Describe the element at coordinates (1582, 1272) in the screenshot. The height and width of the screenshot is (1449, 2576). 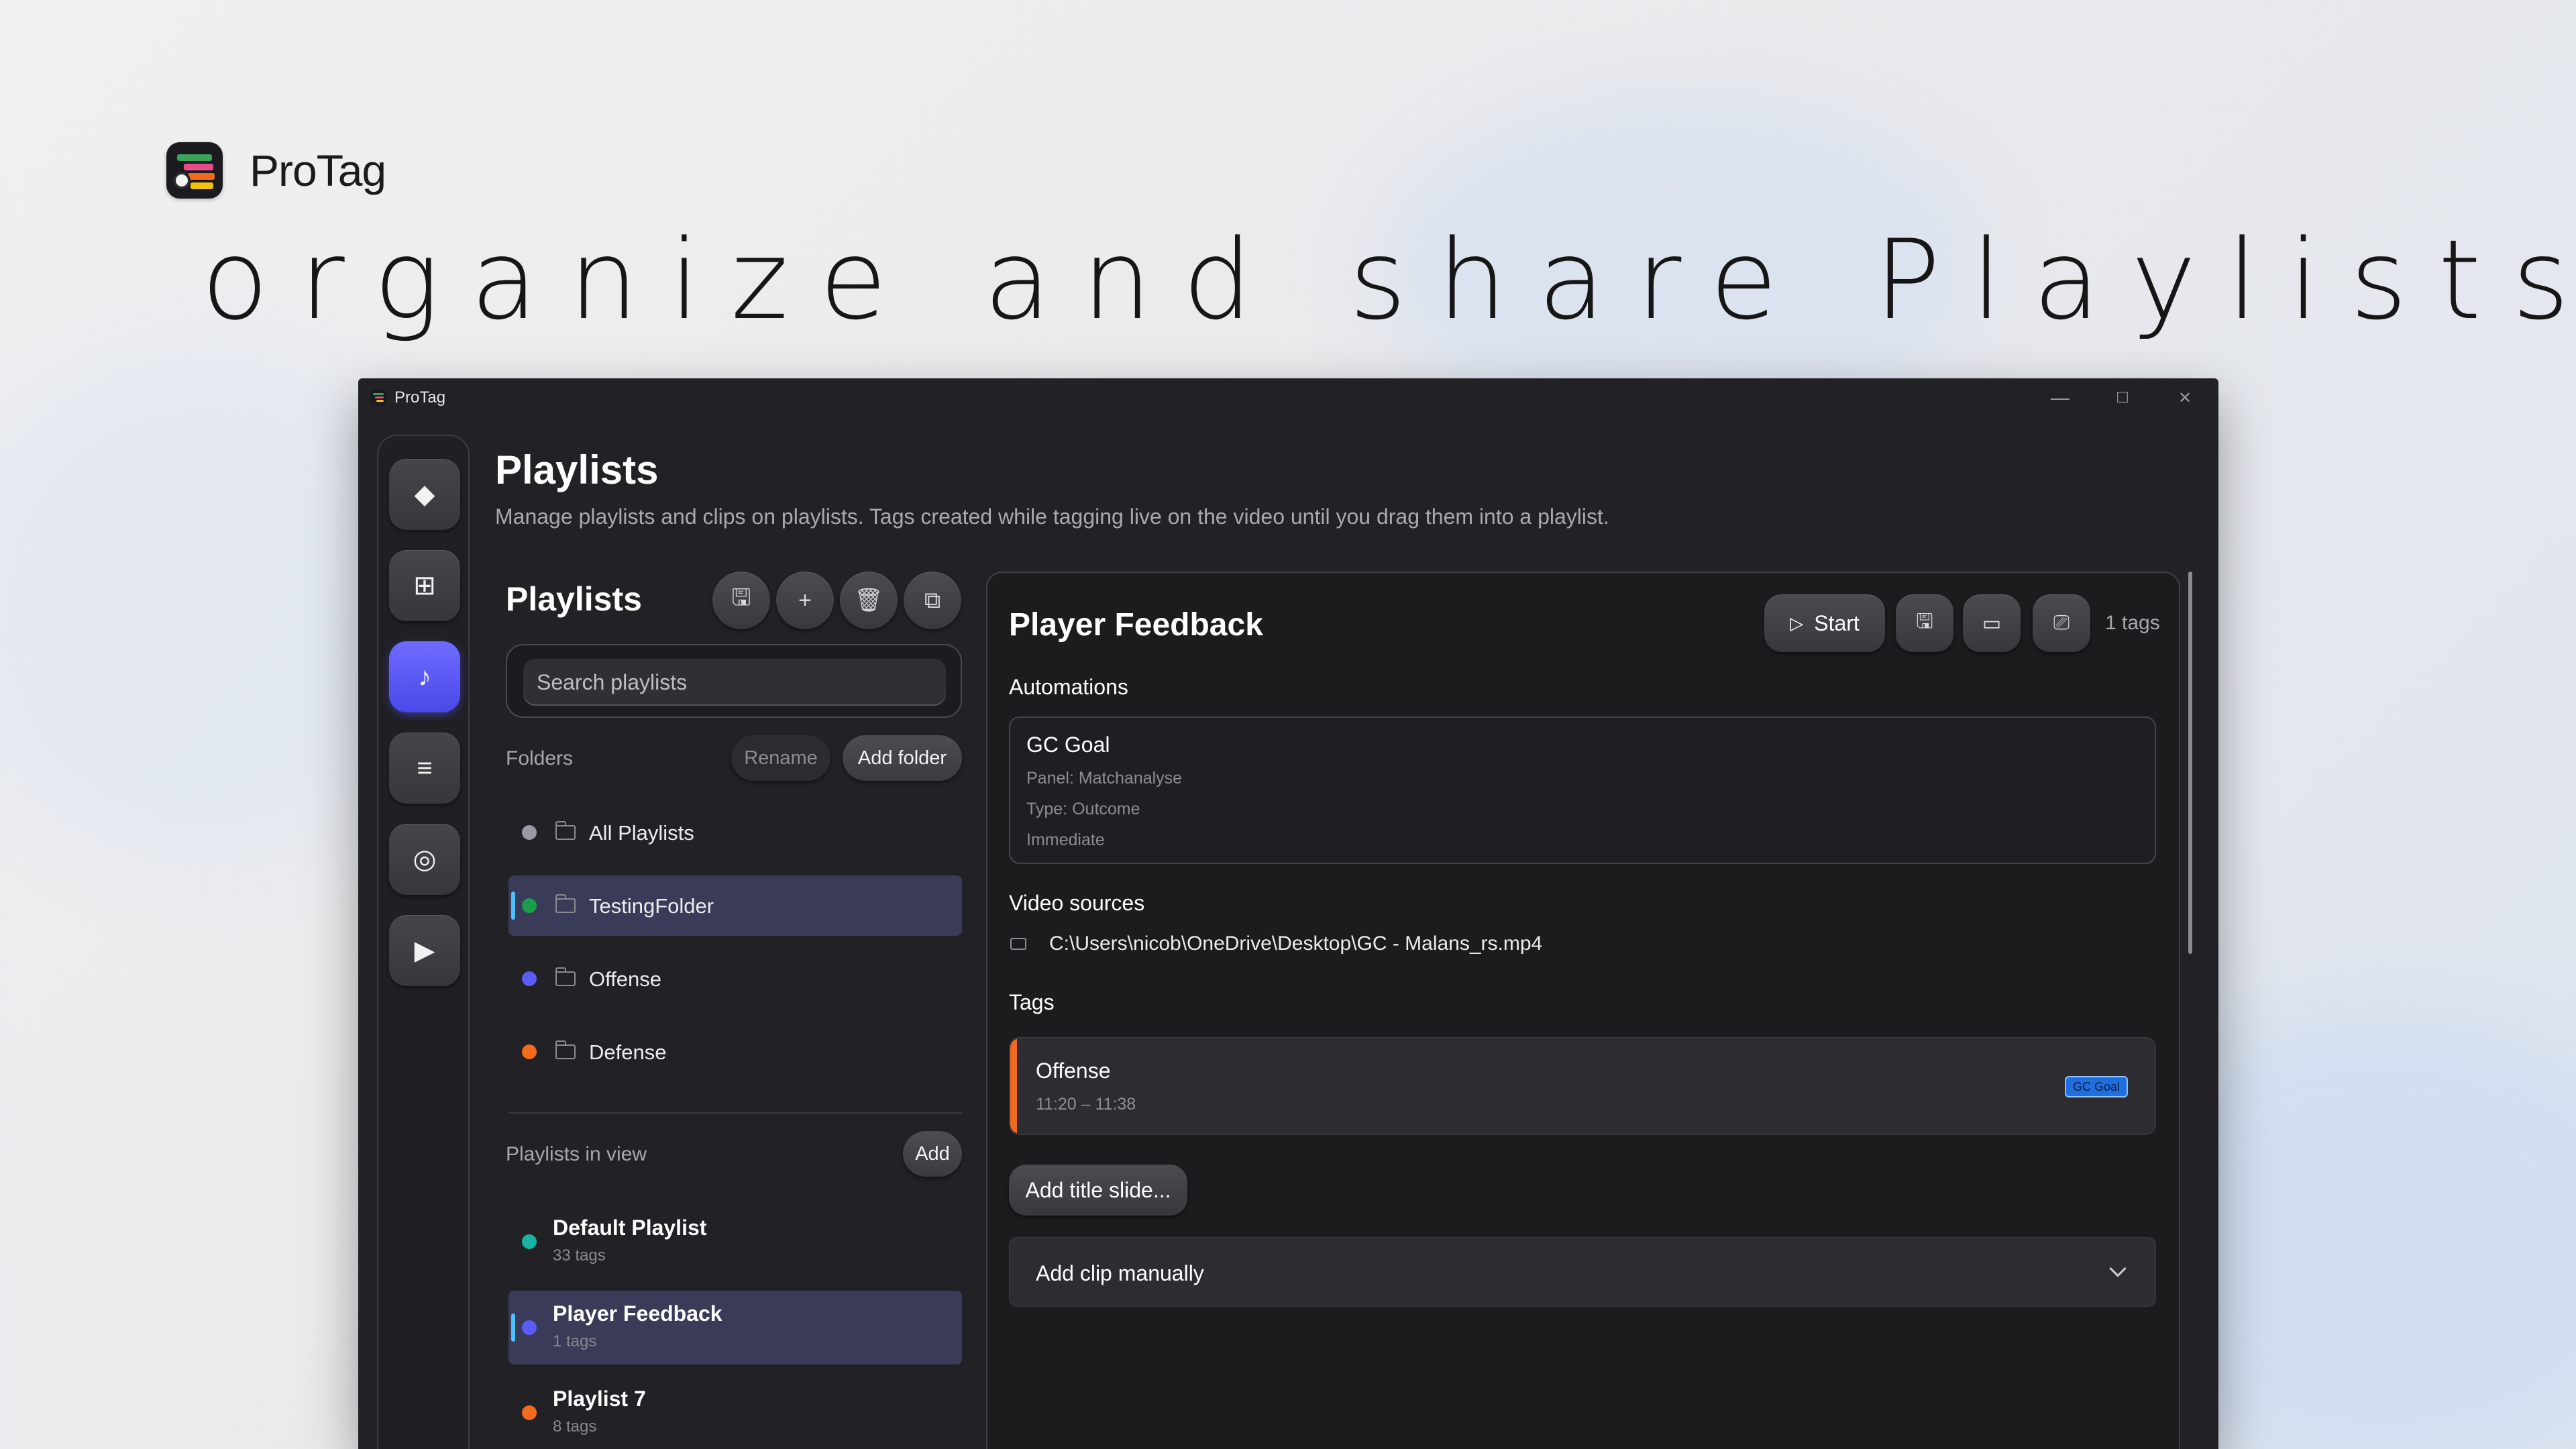
I see `add-clip-manually-expander: Add clip manually` at that location.